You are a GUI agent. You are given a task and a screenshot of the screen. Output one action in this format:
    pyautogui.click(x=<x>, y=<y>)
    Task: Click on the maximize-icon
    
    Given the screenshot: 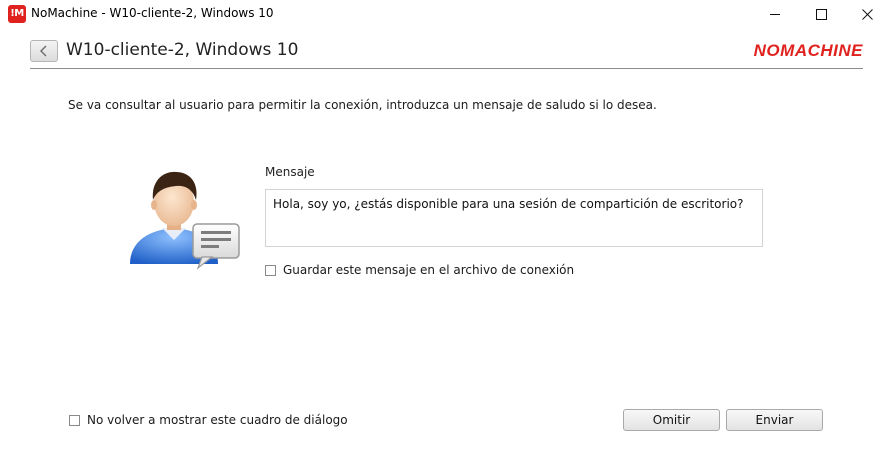 What is the action you would take?
    pyautogui.click(x=821, y=14)
    